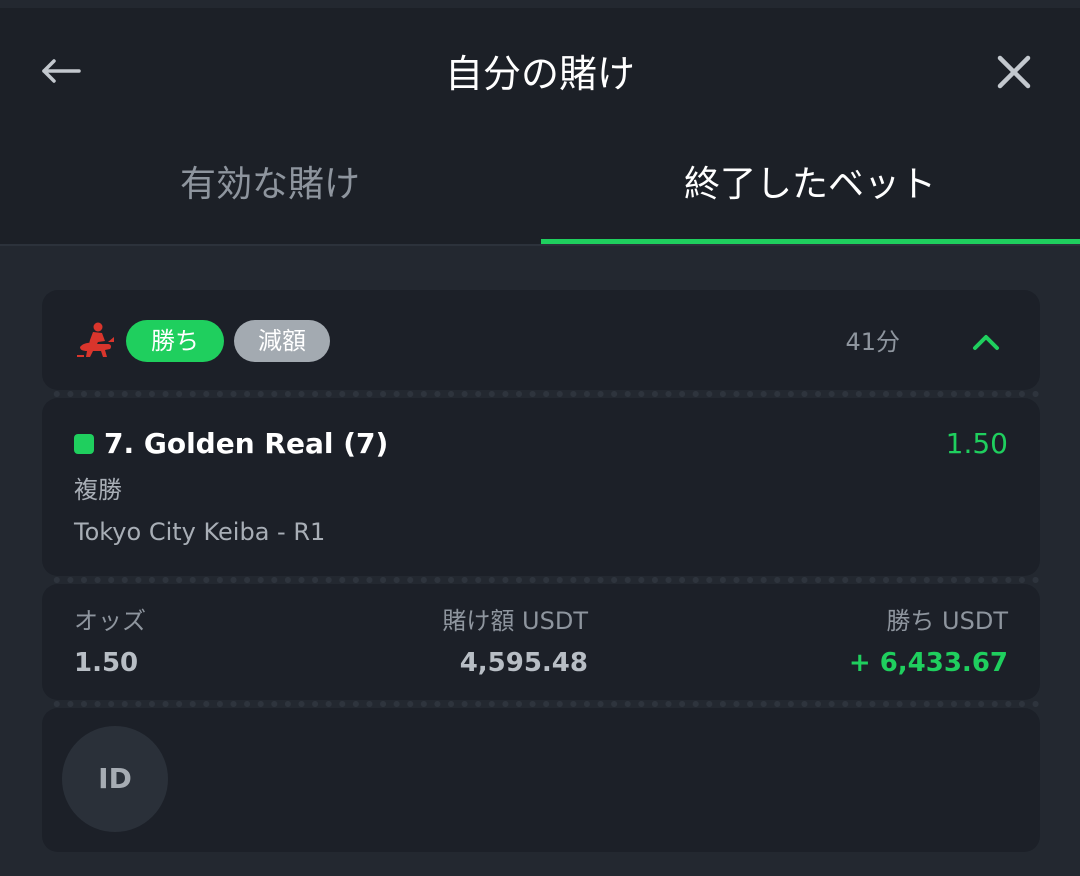 This screenshot has width=1080, height=876. What do you see at coordinates (541, 642) in the screenshot?
I see `bet-stats-card` at bounding box center [541, 642].